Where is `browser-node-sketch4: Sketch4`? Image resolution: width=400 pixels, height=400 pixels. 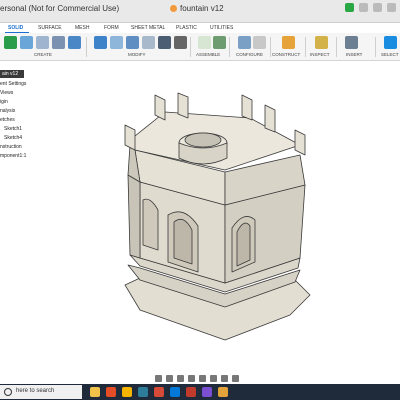
browser-node-sketch4: Sketch4 is located at coordinates (13, 138).